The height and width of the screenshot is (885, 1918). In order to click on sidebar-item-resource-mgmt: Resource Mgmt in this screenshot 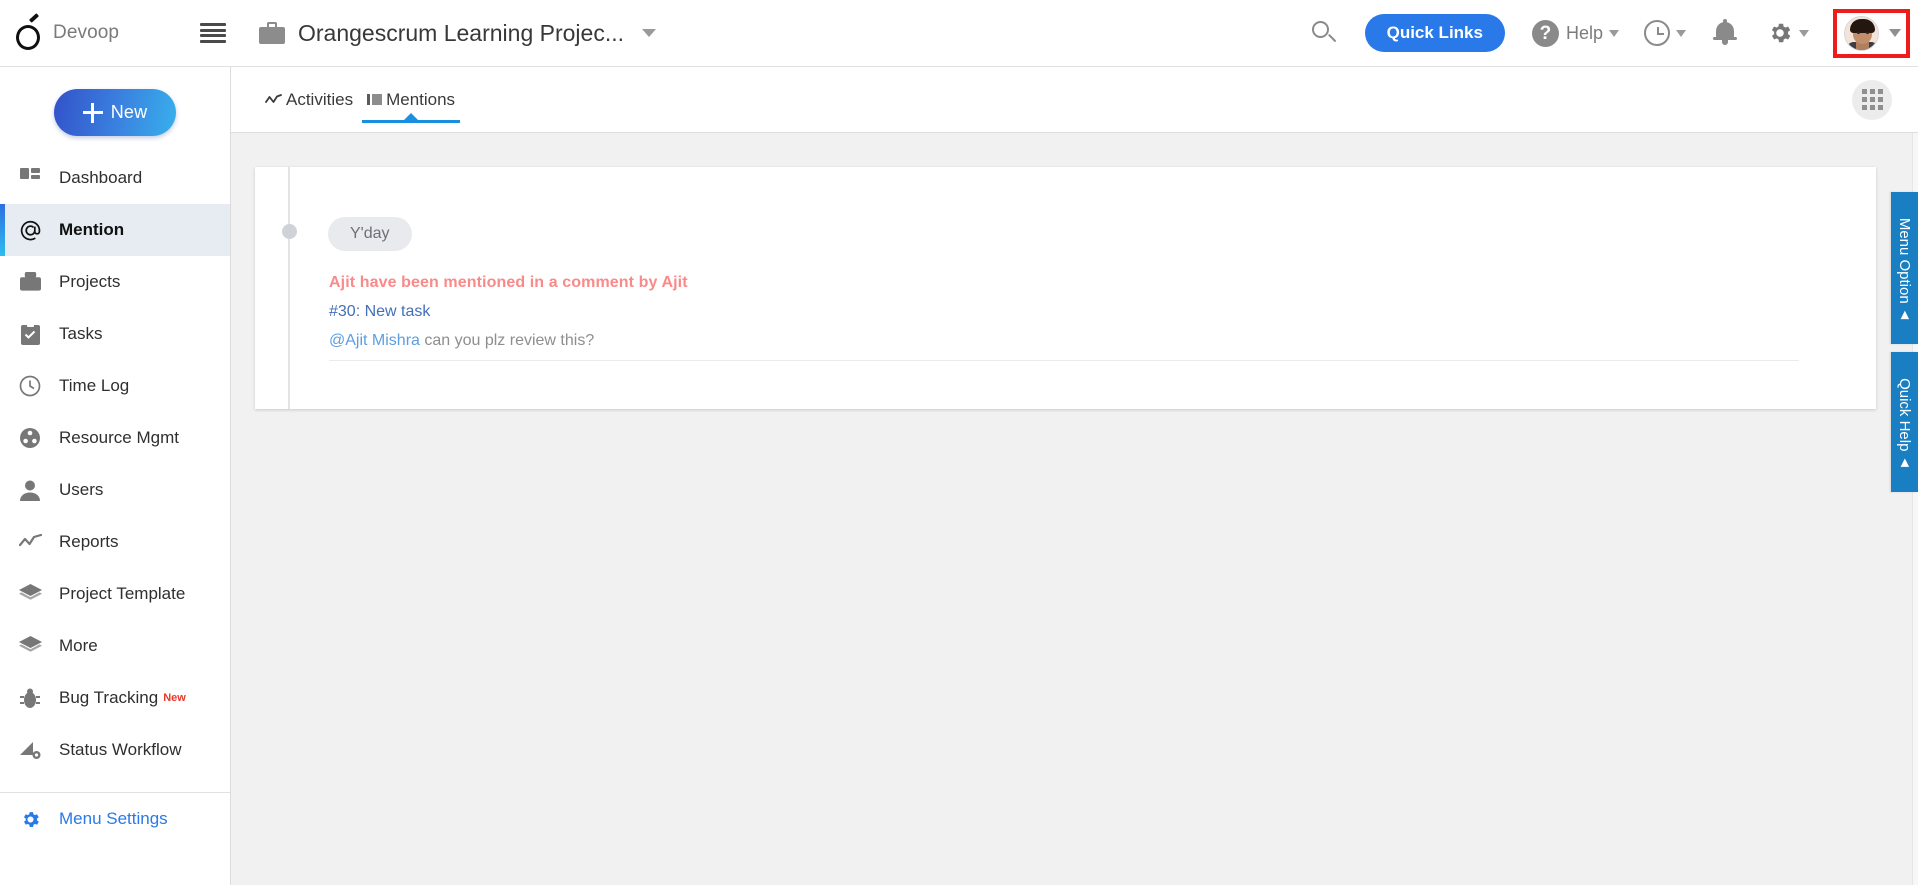, I will do `click(115, 438)`.